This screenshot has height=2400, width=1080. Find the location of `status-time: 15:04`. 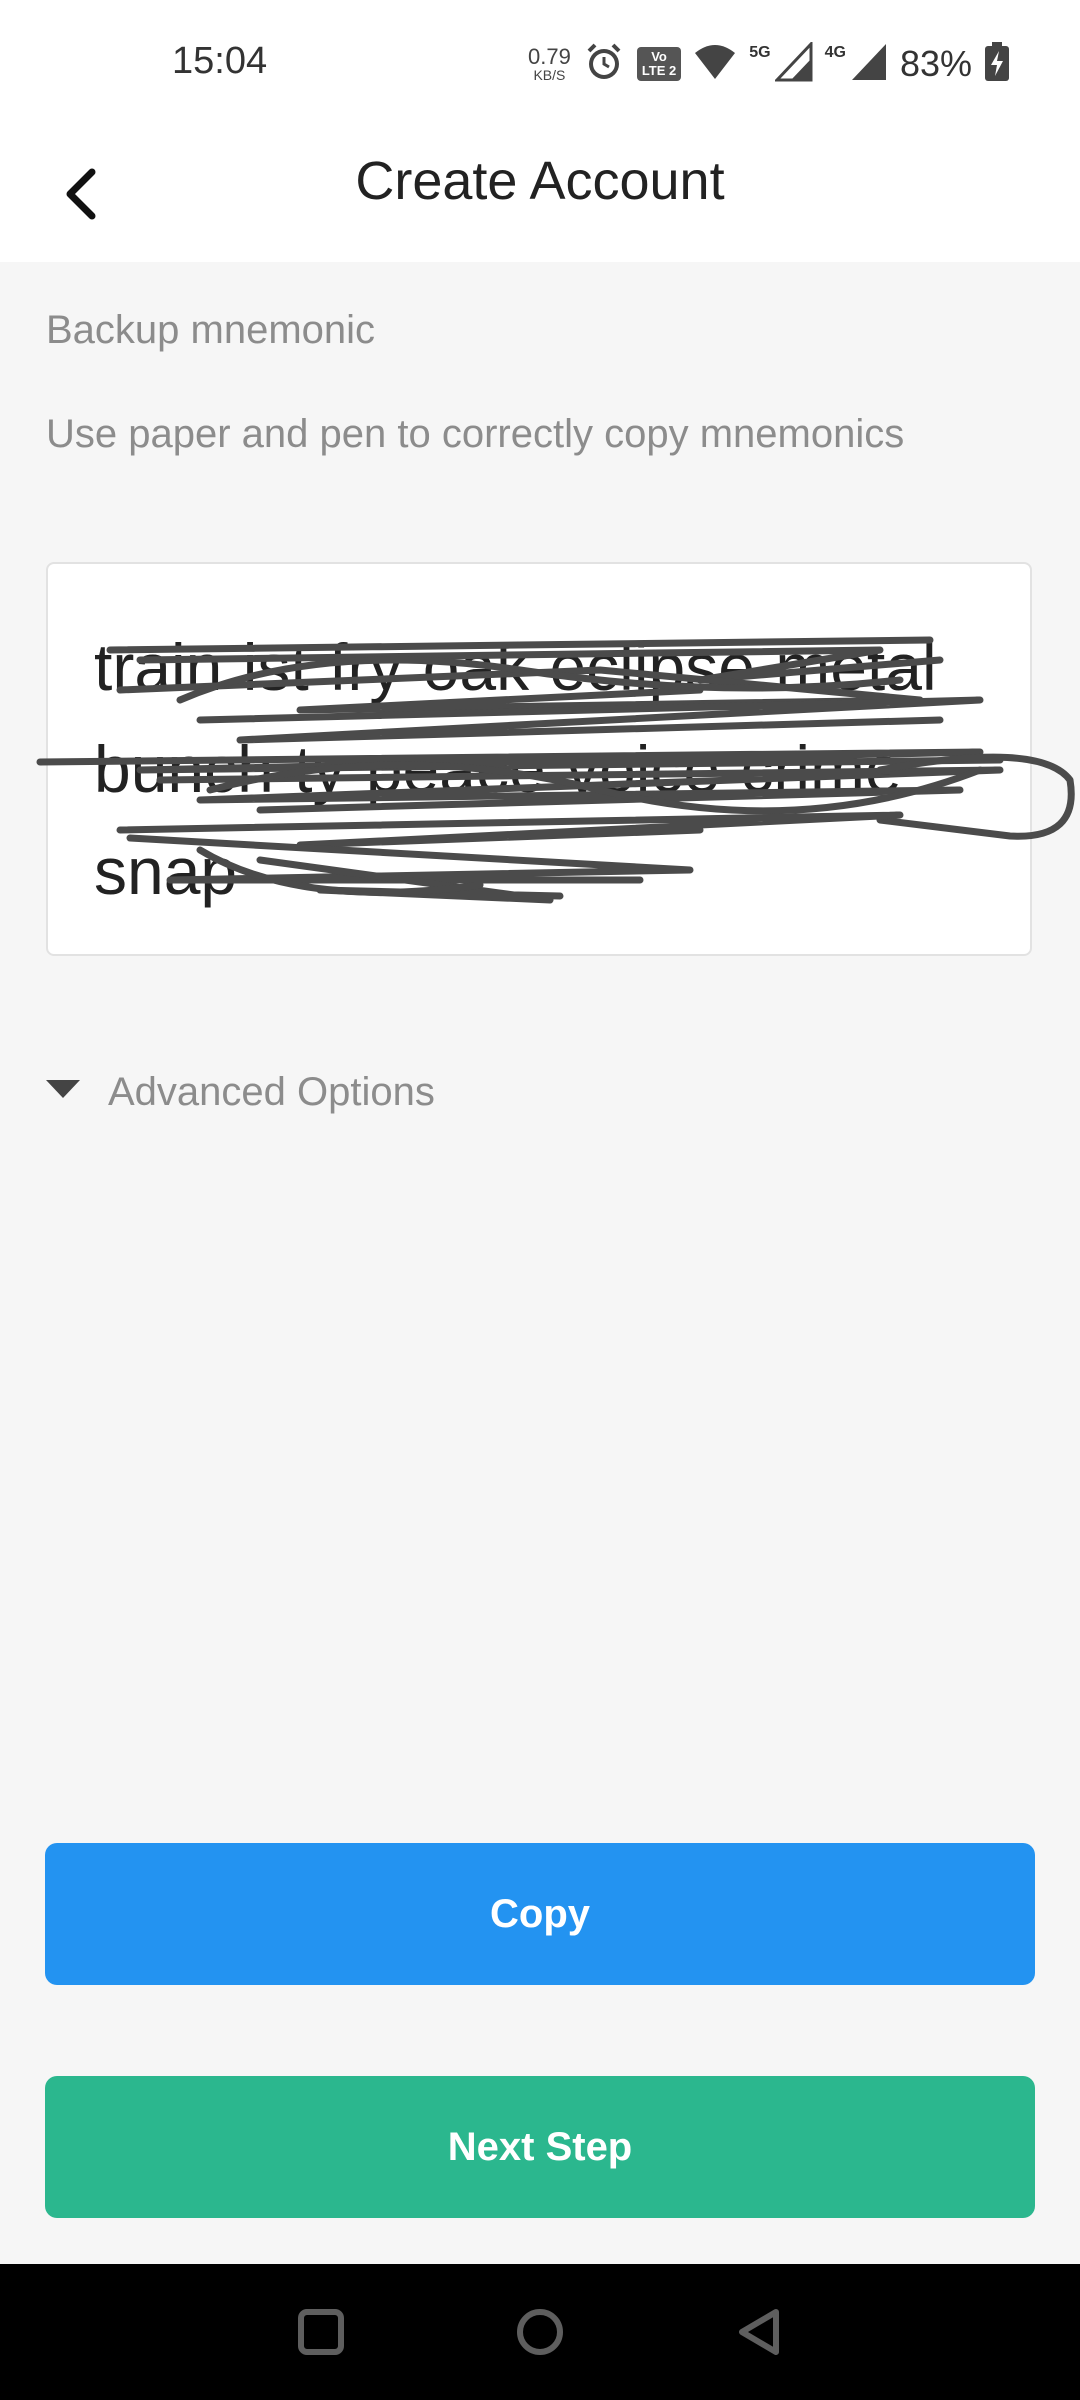

status-time: 15:04 is located at coordinates (220, 61).